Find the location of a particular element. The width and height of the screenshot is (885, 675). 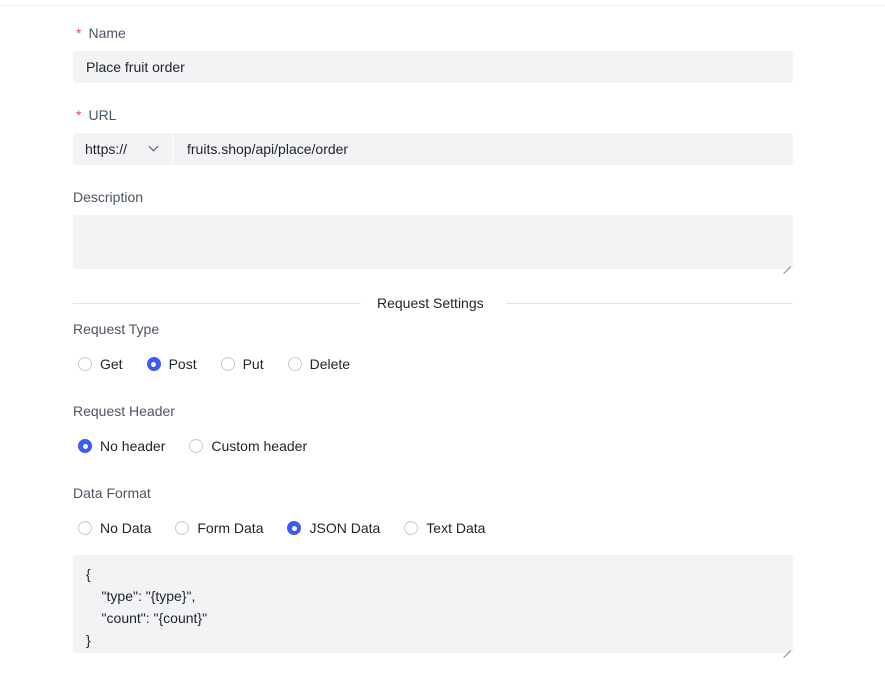

radio-label: JSON Data is located at coordinates (345, 528).